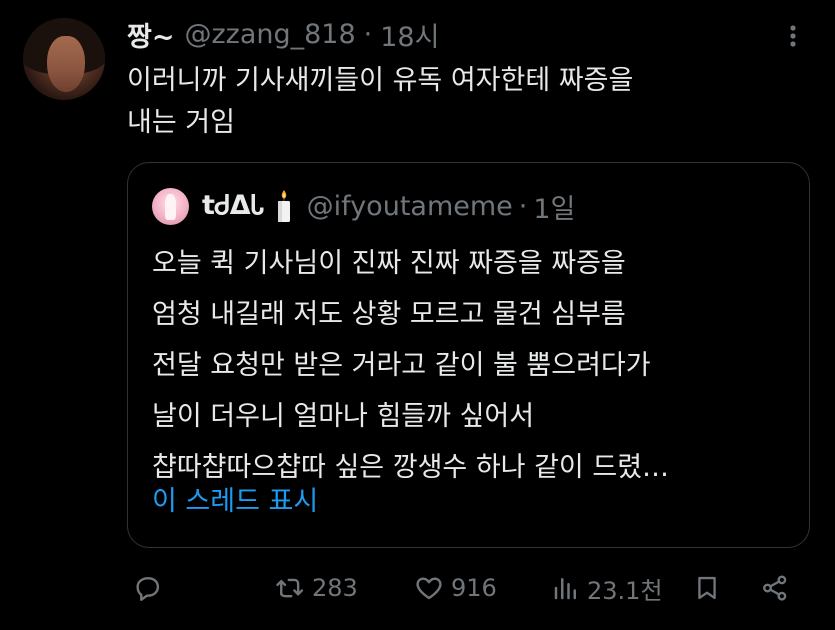 The height and width of the screenshot is (630, 835). I want to click on tweet-timestamp: 18시, so click(409, 34).